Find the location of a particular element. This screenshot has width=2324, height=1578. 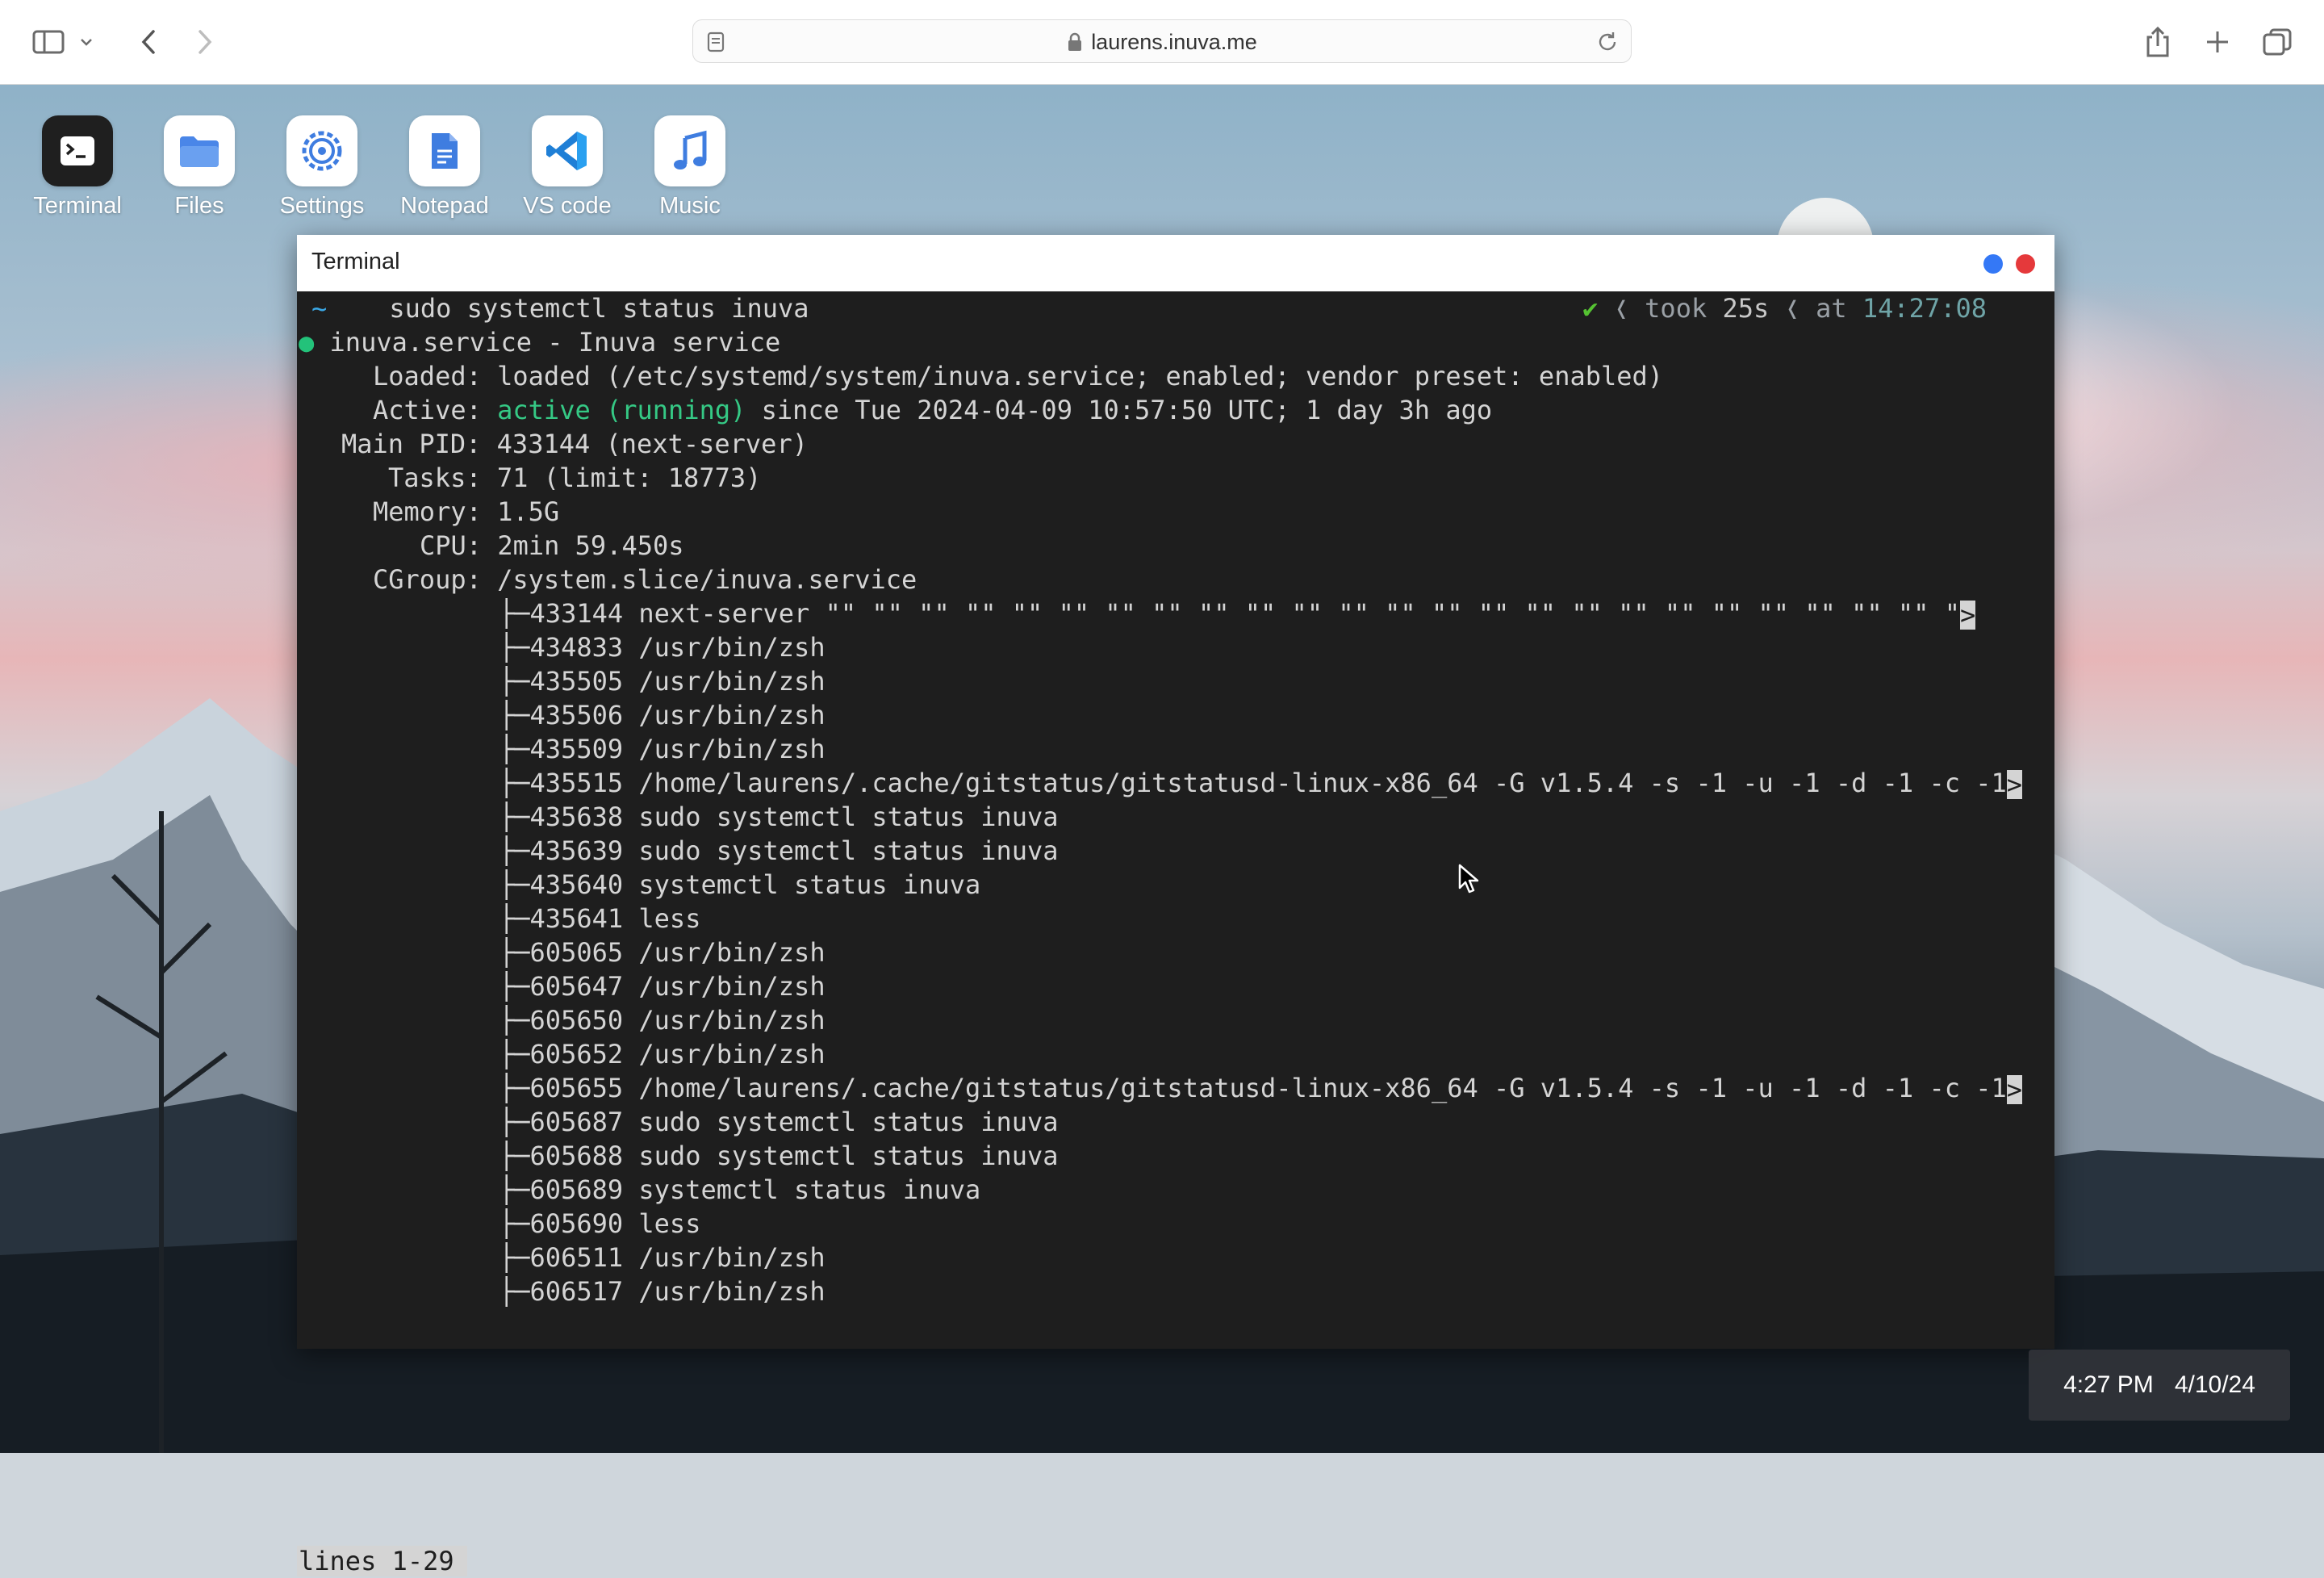

browser-toolbar: laurens.inuva.me is located at coordinates (1162, 42).